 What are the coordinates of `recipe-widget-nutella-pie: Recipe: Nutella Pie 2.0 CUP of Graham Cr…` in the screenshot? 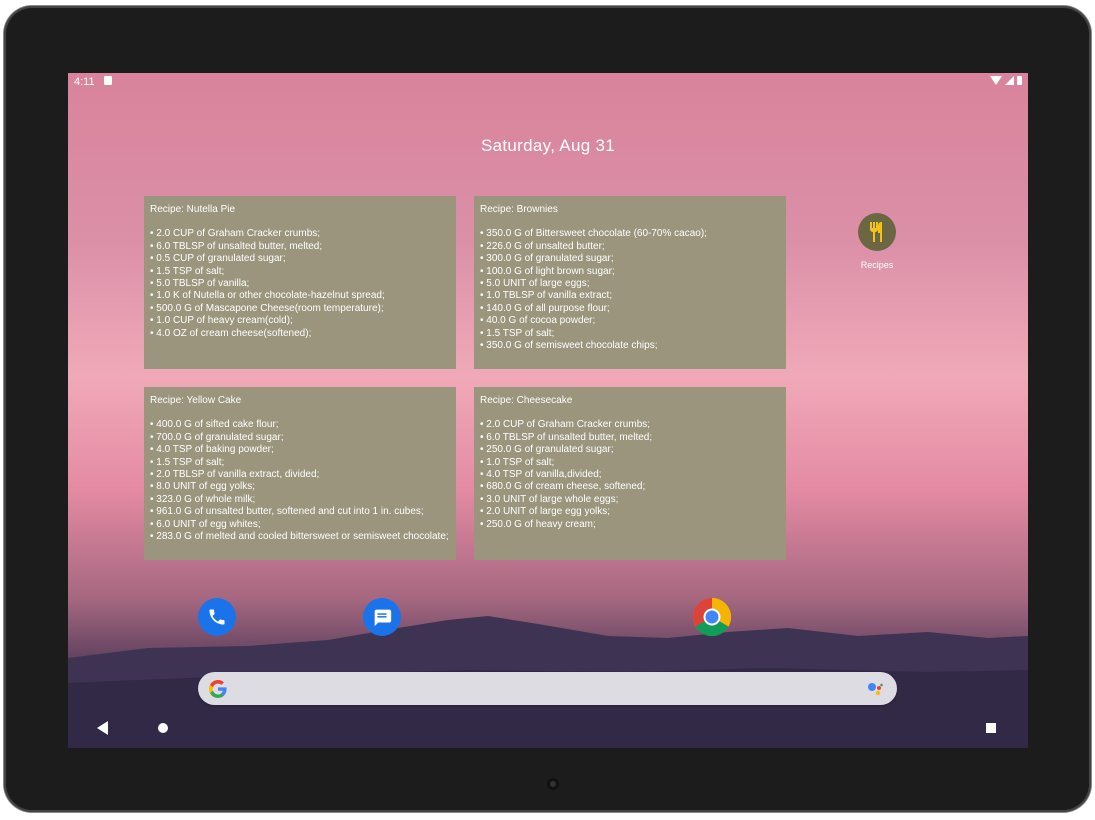 It's located at (300, 282).